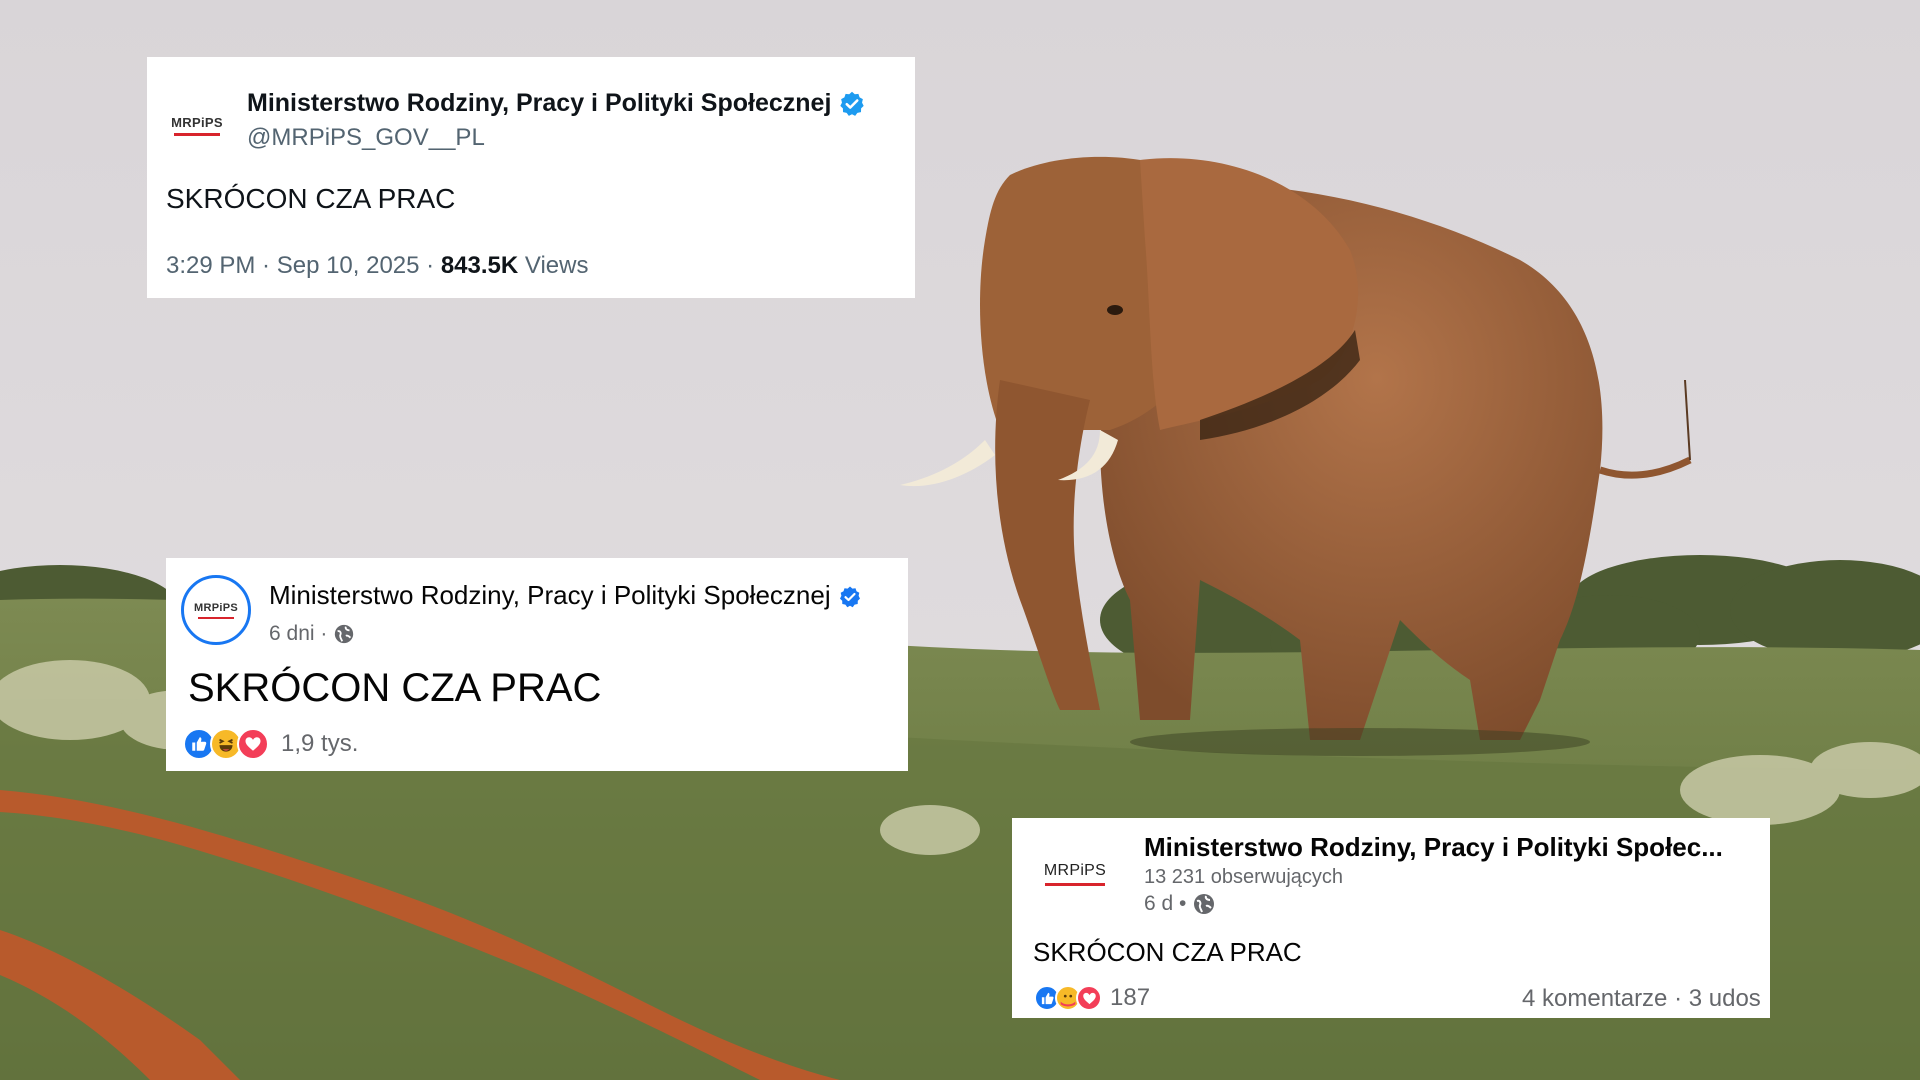 Image resolution: width=1920 pixels, height=1080 pixels. What do you see at coordinates (301, 633) in the screenshot?
I see `post-age: 6 dni ·` at bounding box center [301, 633].